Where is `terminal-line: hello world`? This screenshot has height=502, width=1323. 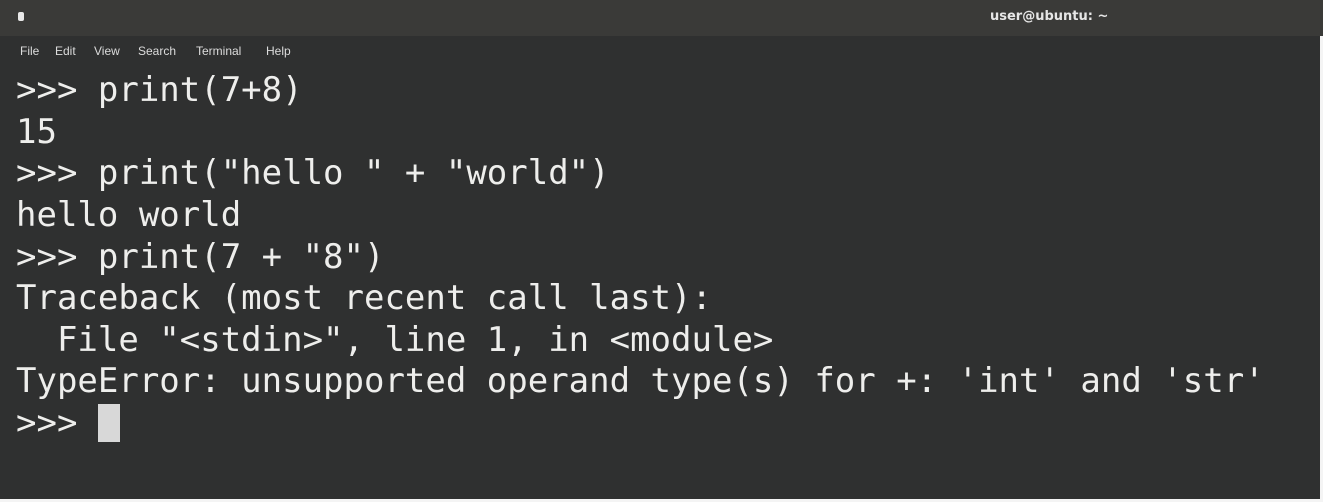 terminal-line: hello world is located at coordinates (129, 215).